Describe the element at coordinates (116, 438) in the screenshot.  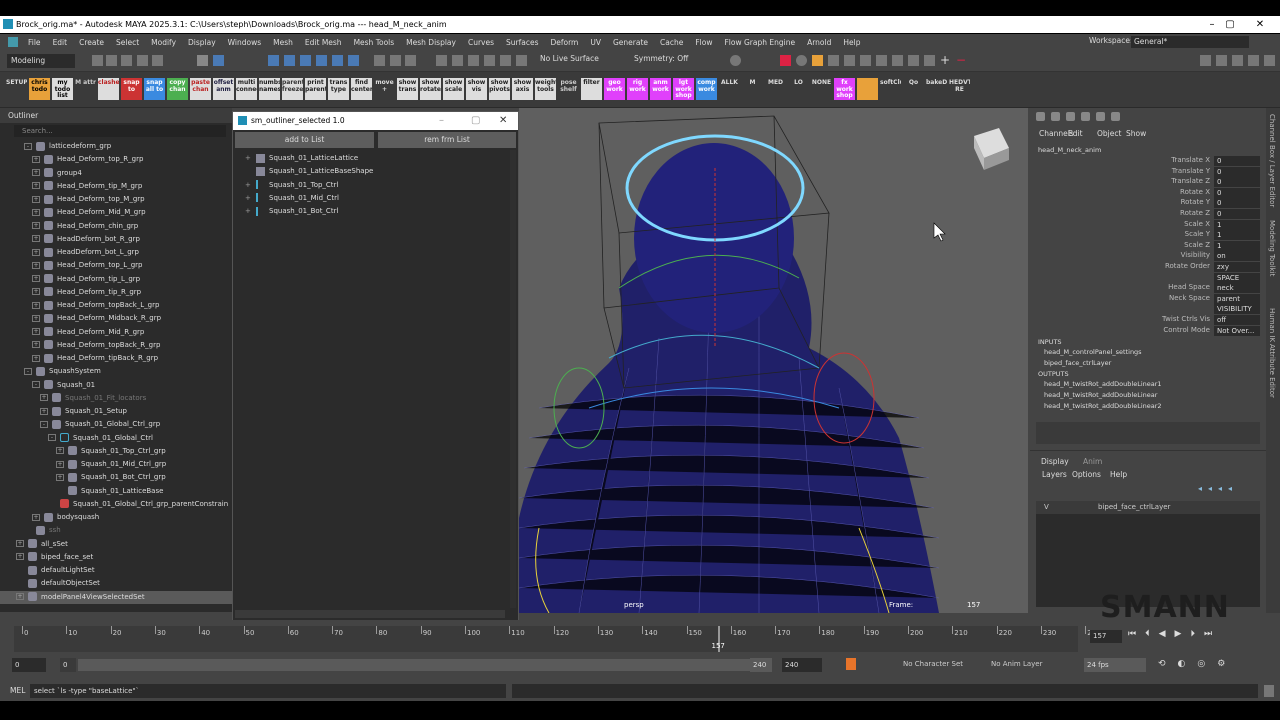
I see `outliner-row: - Squash_01_Global_Ctrl` at that location.